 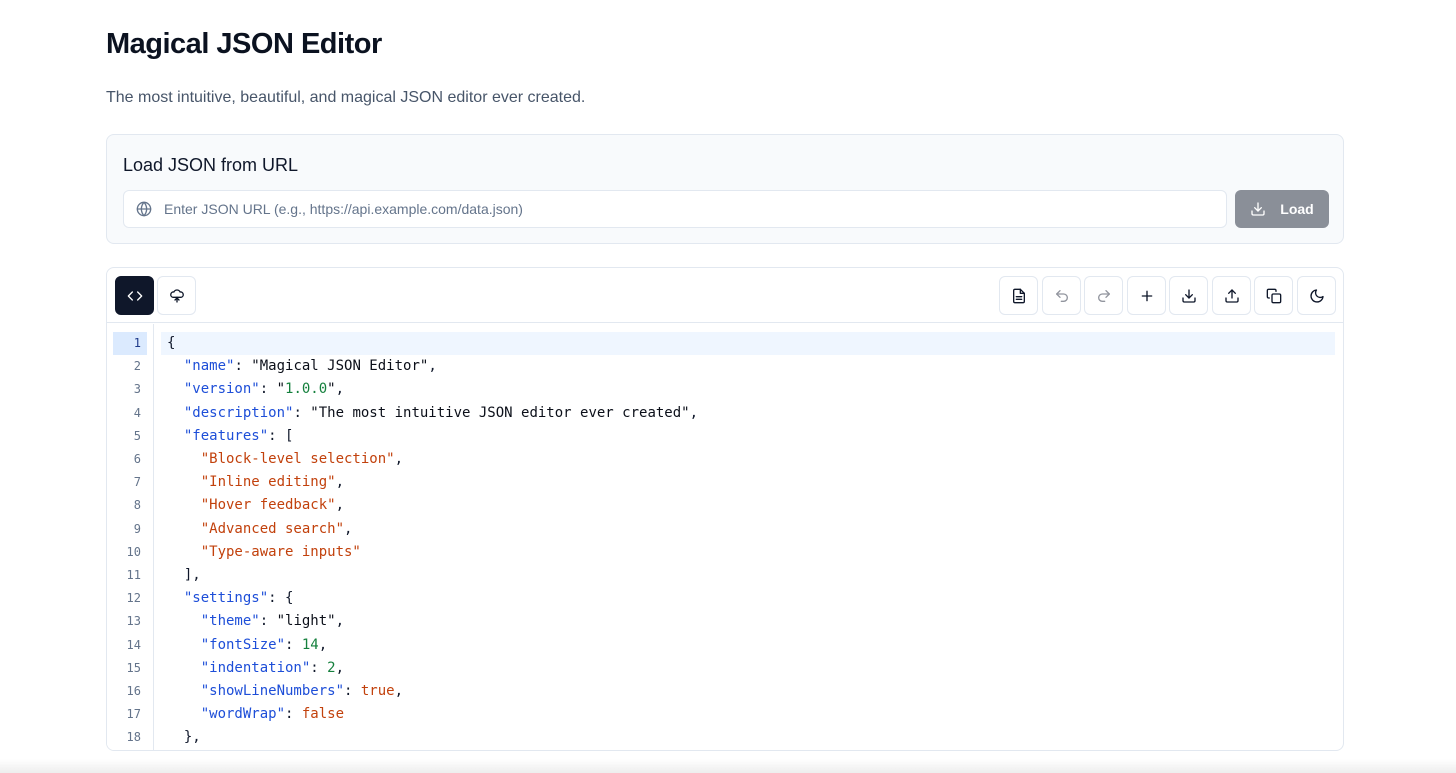 What do you see at coordinates (133, 621) in the screenshot?
I see `line-number: 13` at bounding box center [133, 621].